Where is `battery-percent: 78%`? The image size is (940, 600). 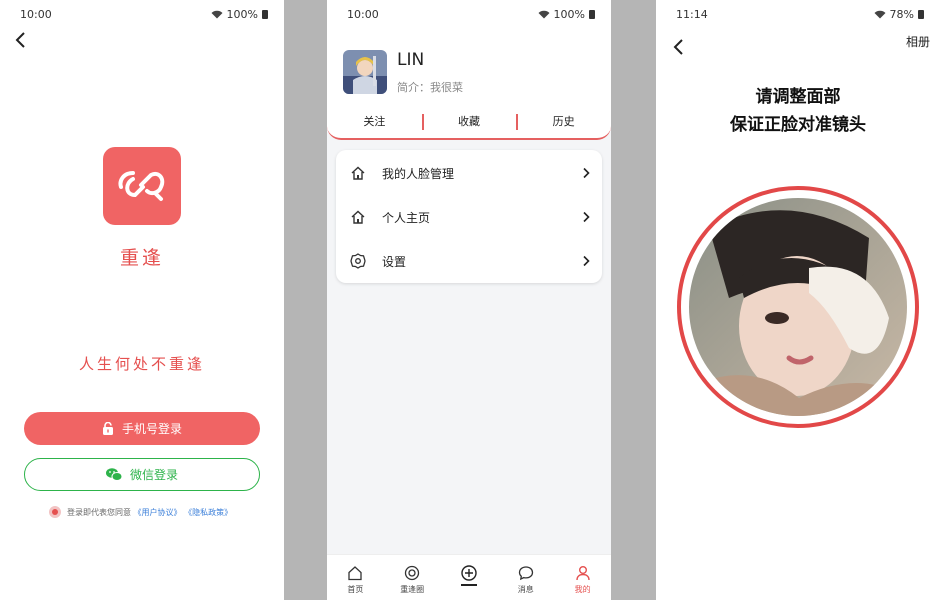
battery-percent: 78% is located at coordinates (901, 14).